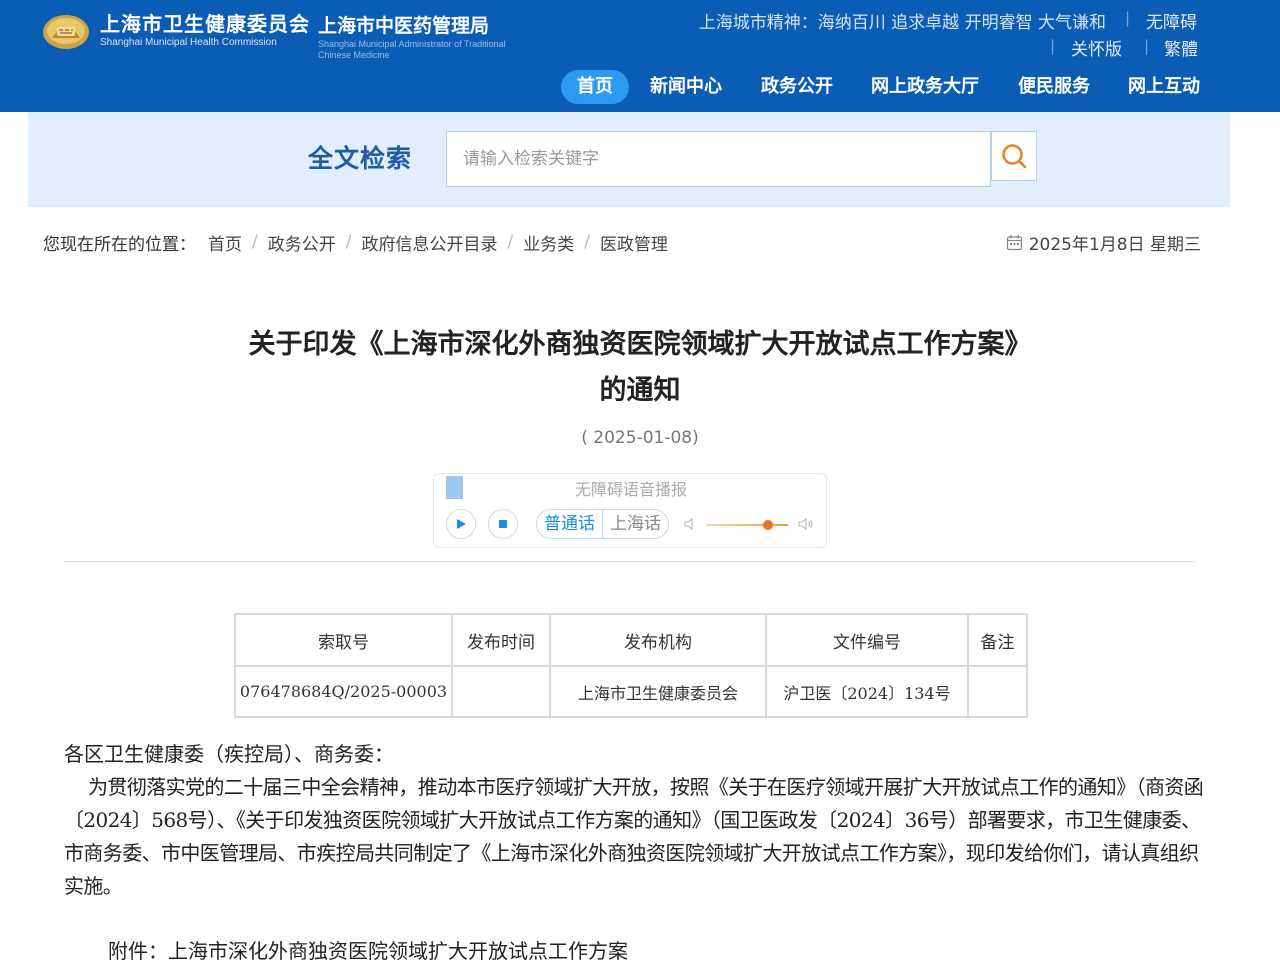 This screenshot has width=1280, height=980. Describe the element at coordinates (343, 691) in the screenshot. I see `meta-index-no: 076478684Q/2025-00003` at that location.